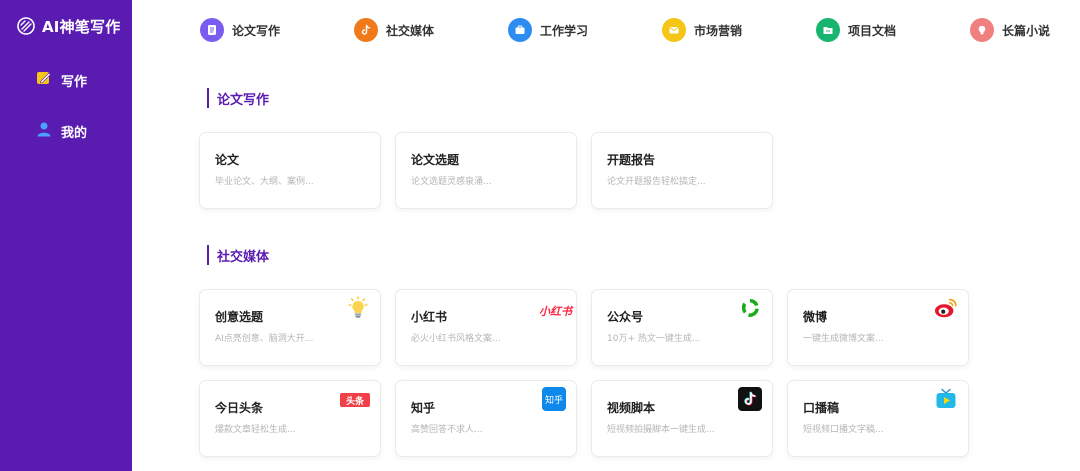 Image resolution: width=1080 pixels, height=471 pixels. Describe the element at coordinates (821, 408) in the screenshot. I see `card-title: 口播稿` at that location.